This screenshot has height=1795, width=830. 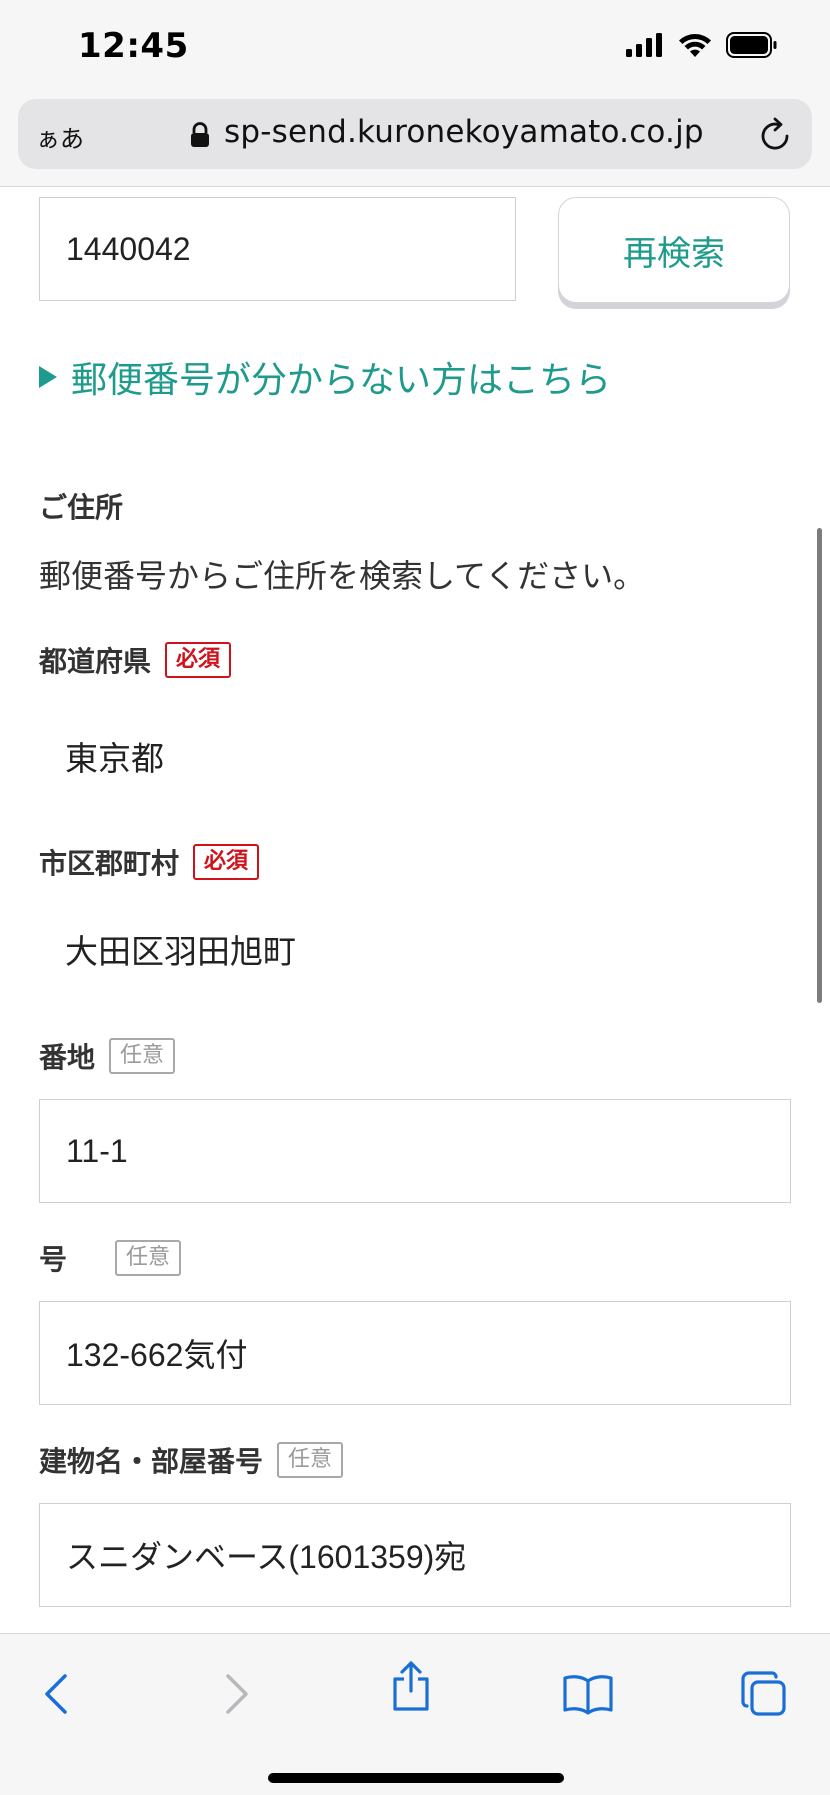 I want to click on text-size-button: ぁあ, so click(x=60, y=136).